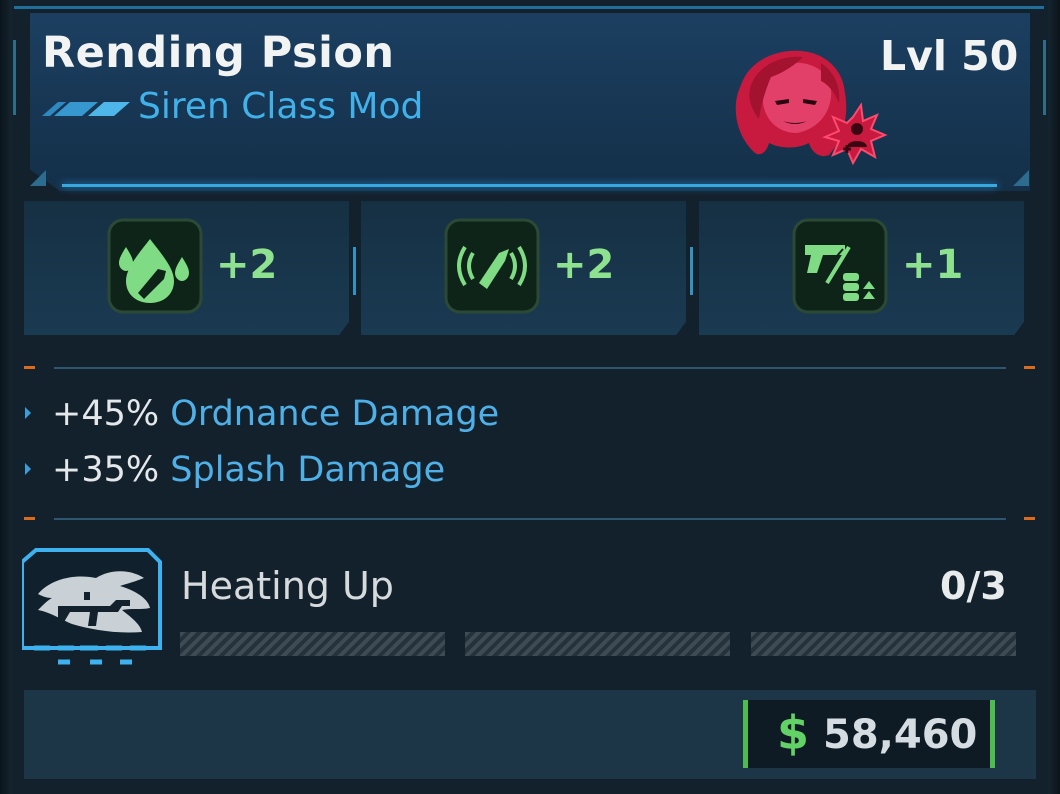 The height and width of the screenshot is (794, 1060). What do you see at coordinates (900, 735) in the screenshot?
I see `price-amount: 58,460` at bounding box center [900, 735].